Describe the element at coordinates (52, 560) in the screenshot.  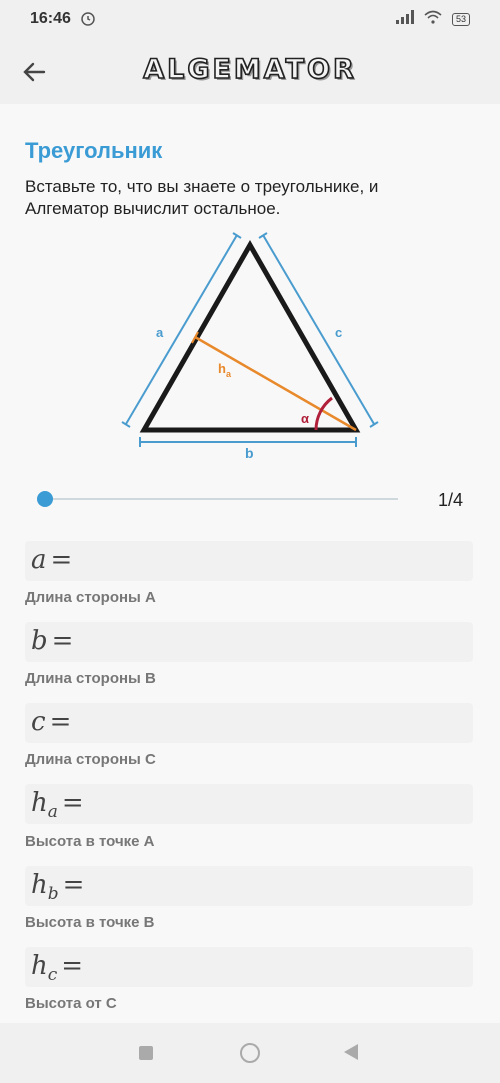
I see `field-expression: a =` at that location.